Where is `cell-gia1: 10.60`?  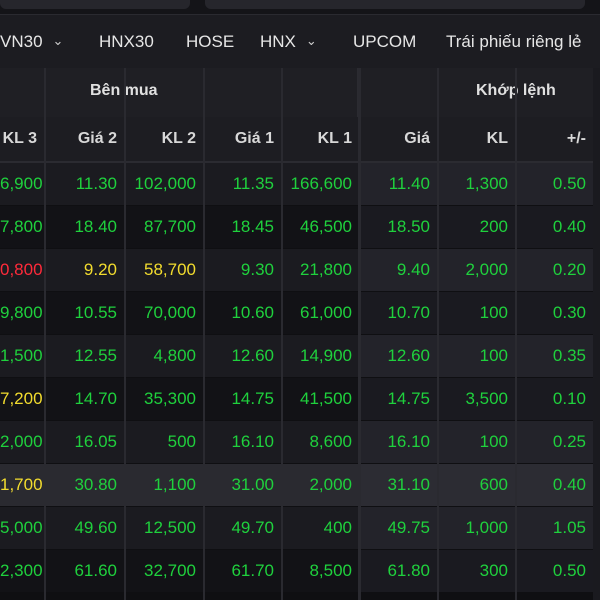 cell-gia1: 10.60 is located at coordinates (242, 313).